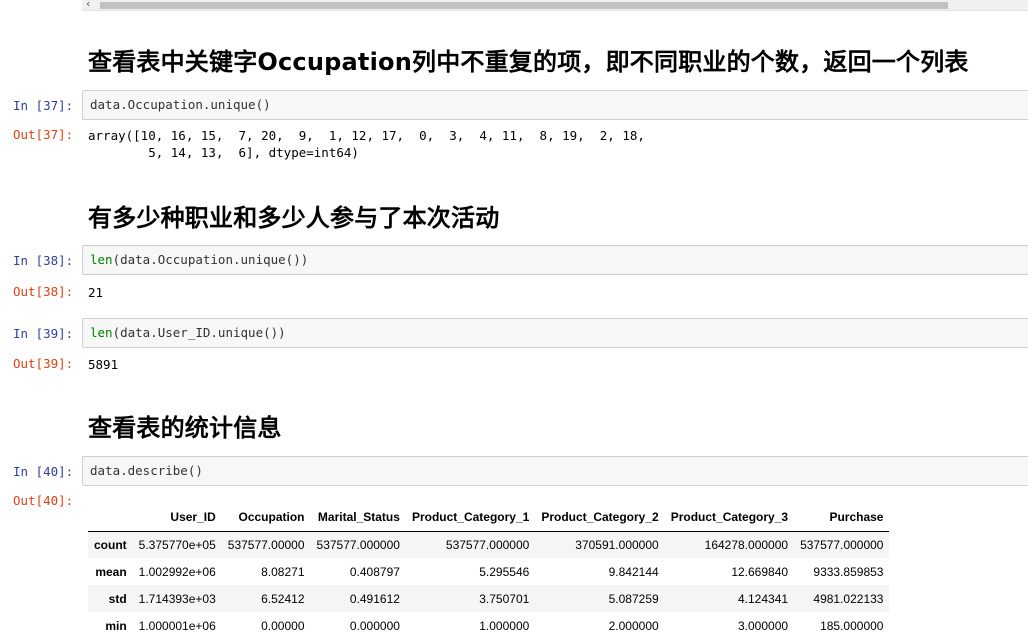  What do you see at coordinates (43, 291) in the screenshot?
I see `output-prompt-38: Out[38]:` at bounding box center [43, 291].